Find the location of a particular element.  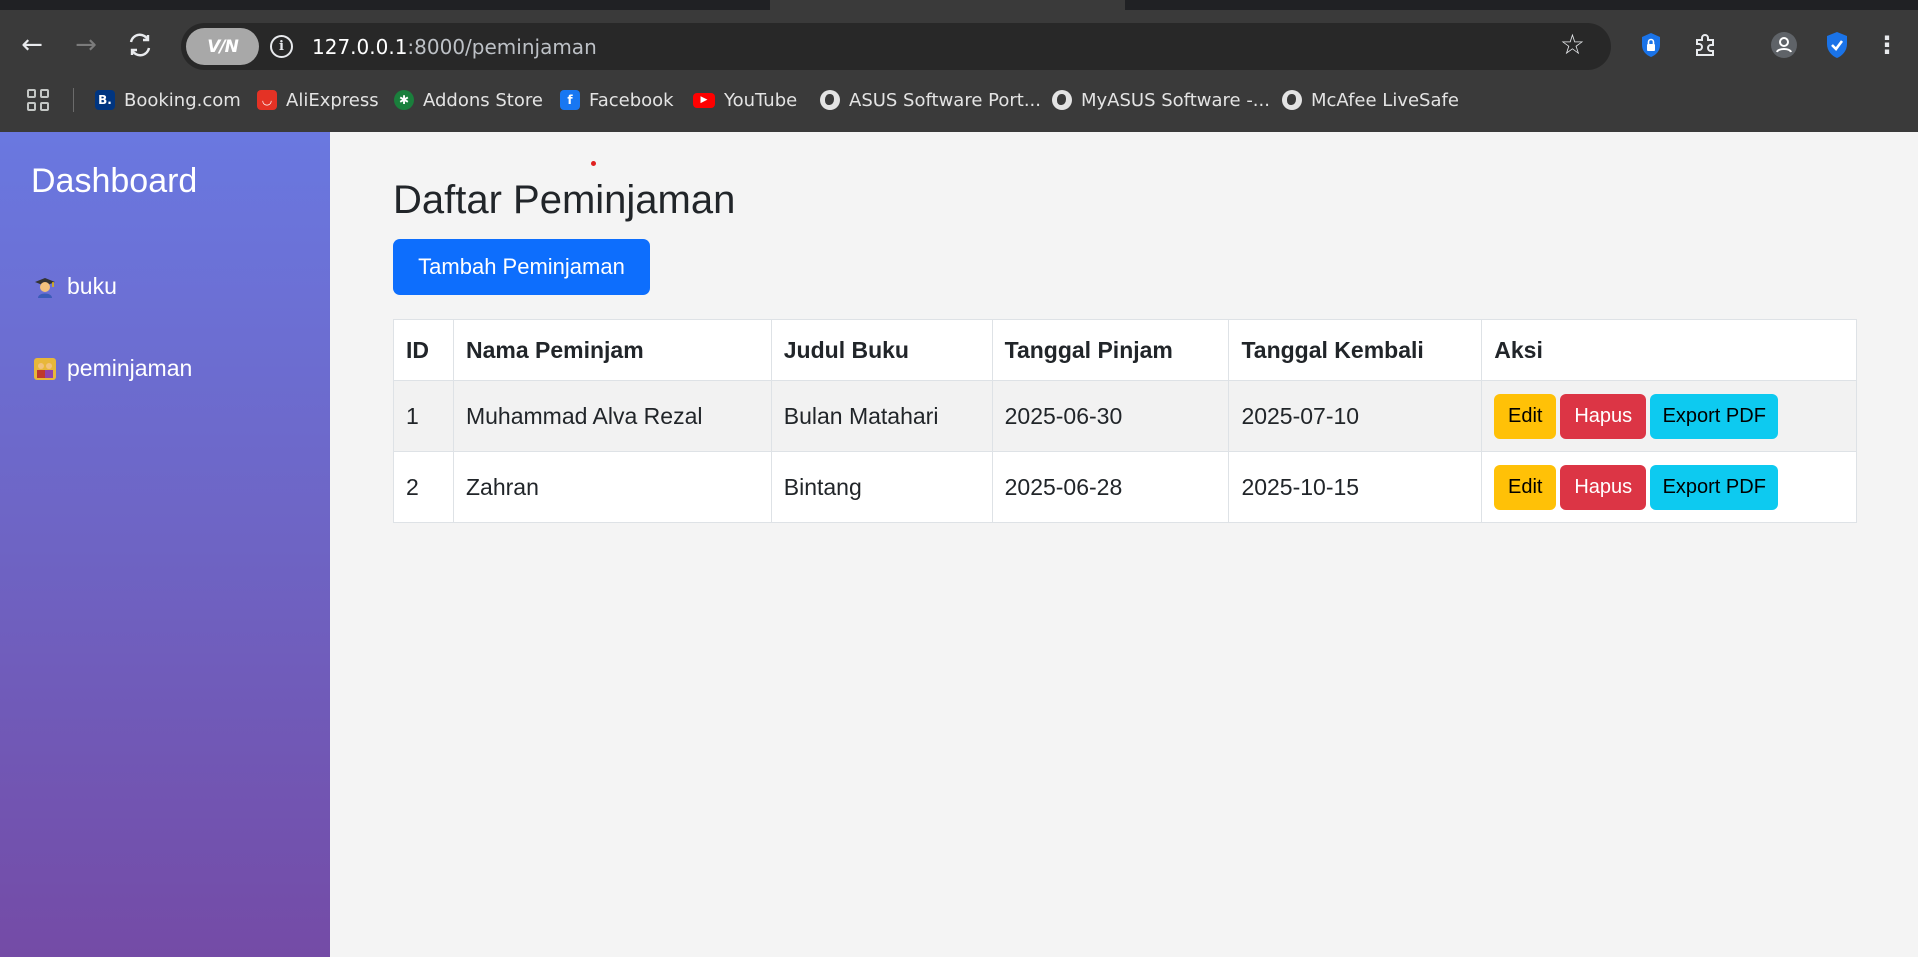

url-path: :8000/peminjaman is located at coordinates (502, 47).